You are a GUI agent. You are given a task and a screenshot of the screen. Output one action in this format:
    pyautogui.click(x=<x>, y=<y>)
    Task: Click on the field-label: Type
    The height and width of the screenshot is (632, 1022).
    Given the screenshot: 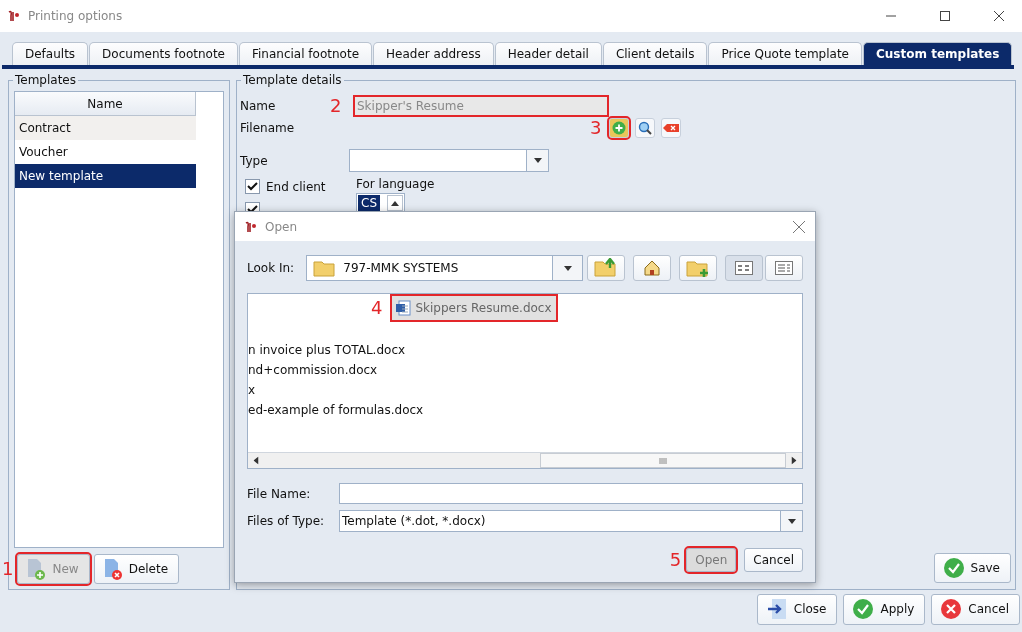 What is the action you would take?
    pyautogui.click(x=254, y=160)
    